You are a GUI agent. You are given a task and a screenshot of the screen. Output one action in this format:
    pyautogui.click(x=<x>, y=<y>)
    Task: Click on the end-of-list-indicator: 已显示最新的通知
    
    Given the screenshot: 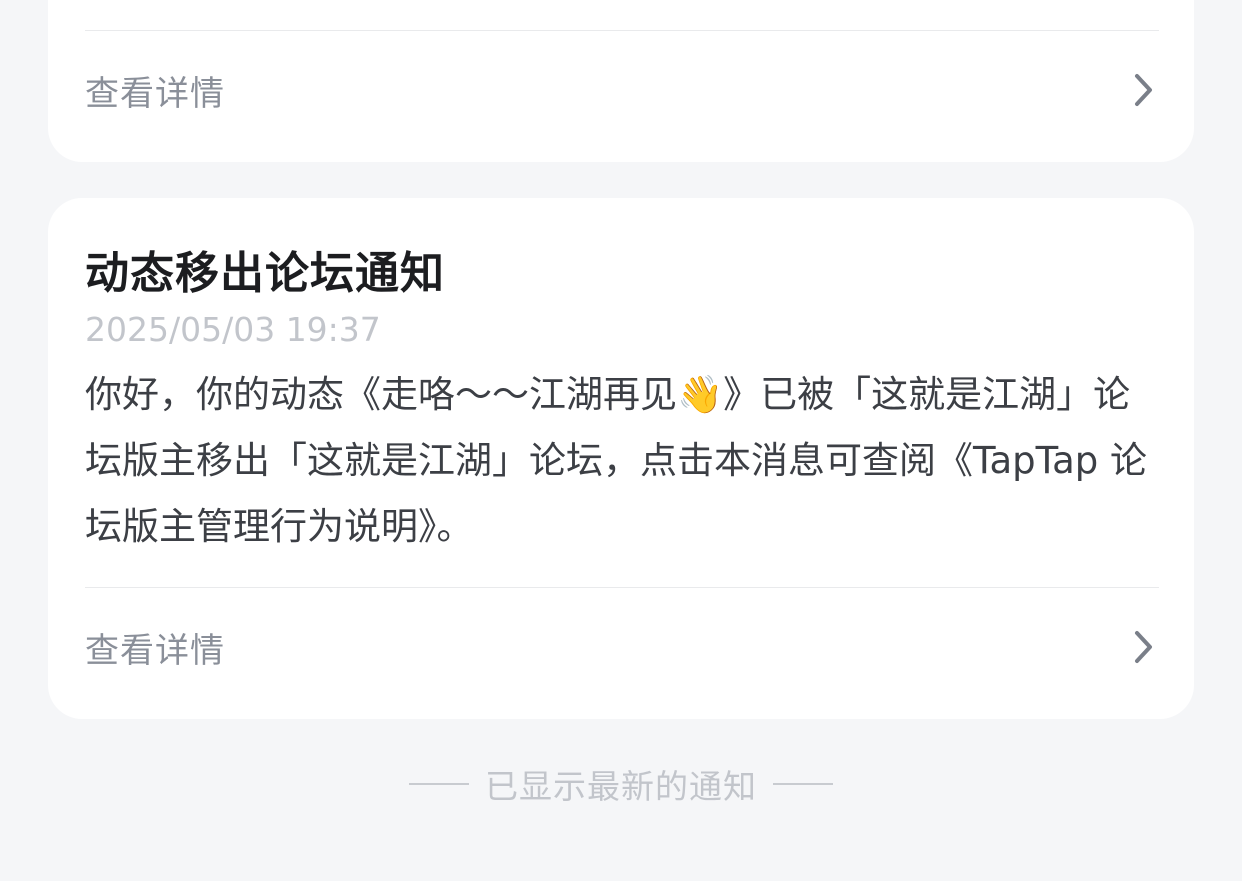 What is the action you would take?
    pyautogui.click(x=621, y=784)
    